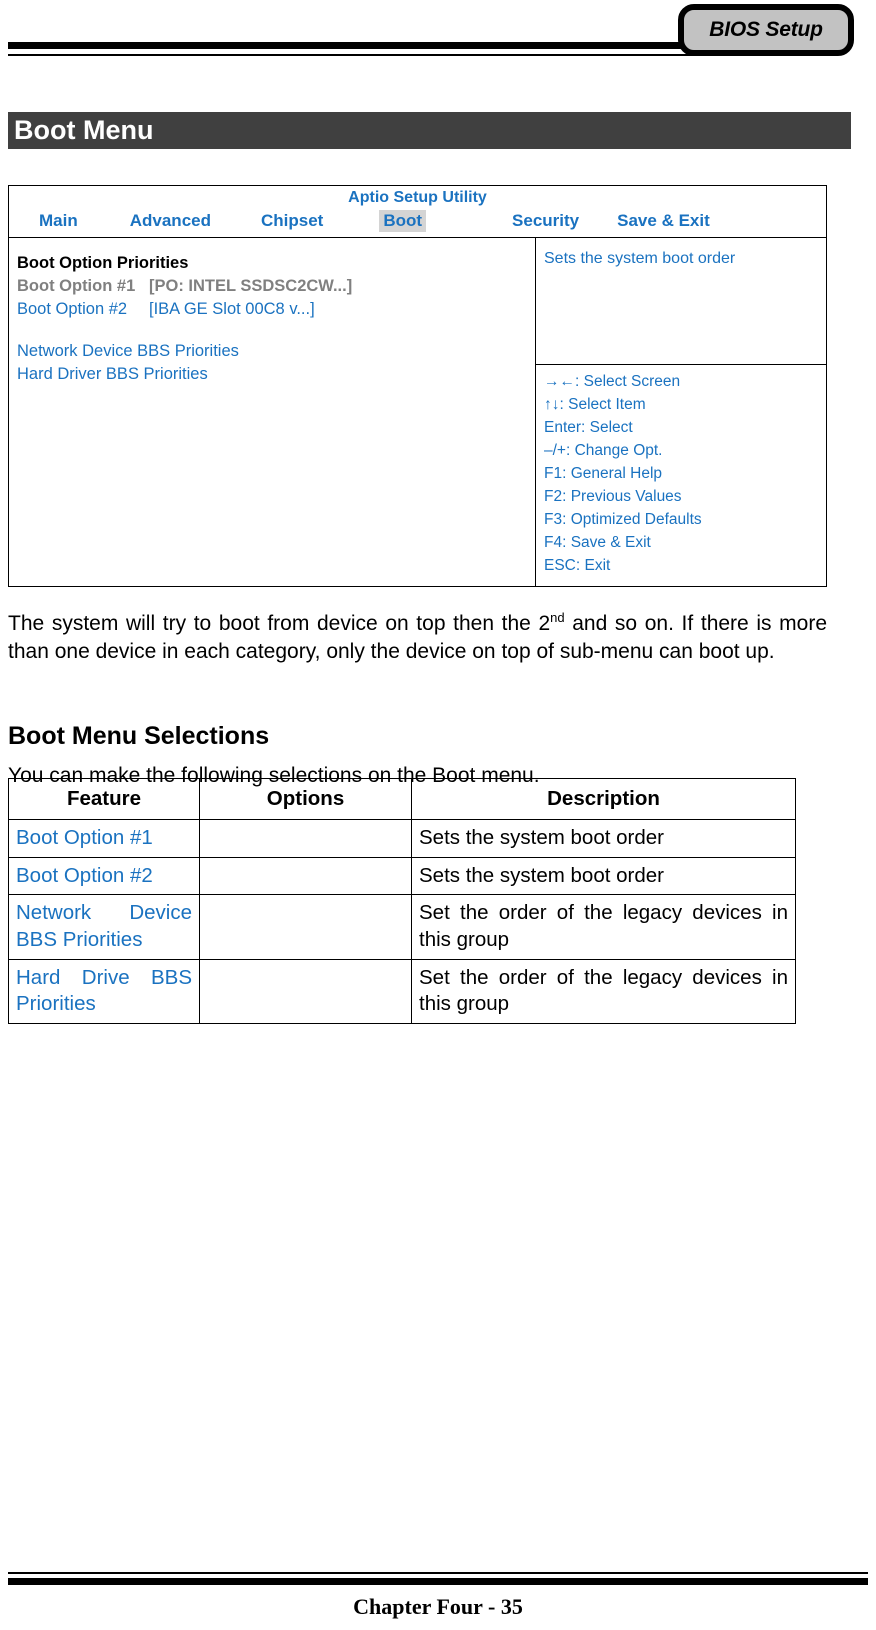  I want to click on key-select-item: ↑↓: Select Item, so click(595, 404).